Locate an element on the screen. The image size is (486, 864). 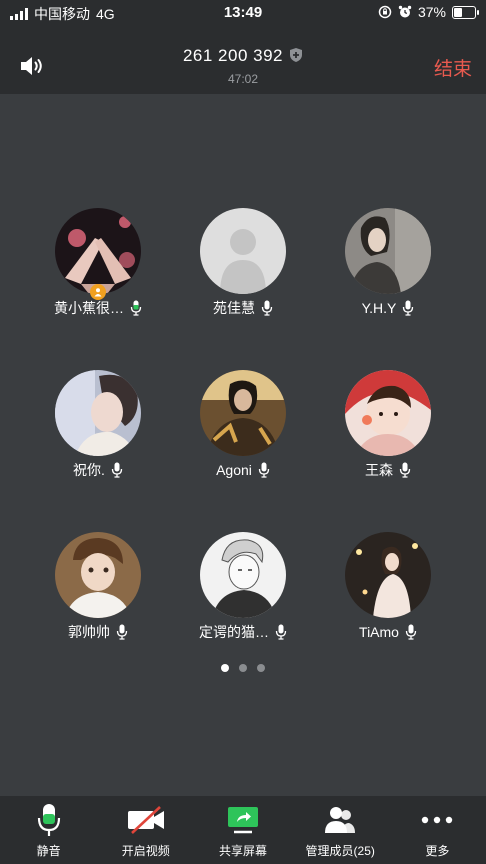
manage-members-button: 管理成员(25) is located at coordinates (340, 830).